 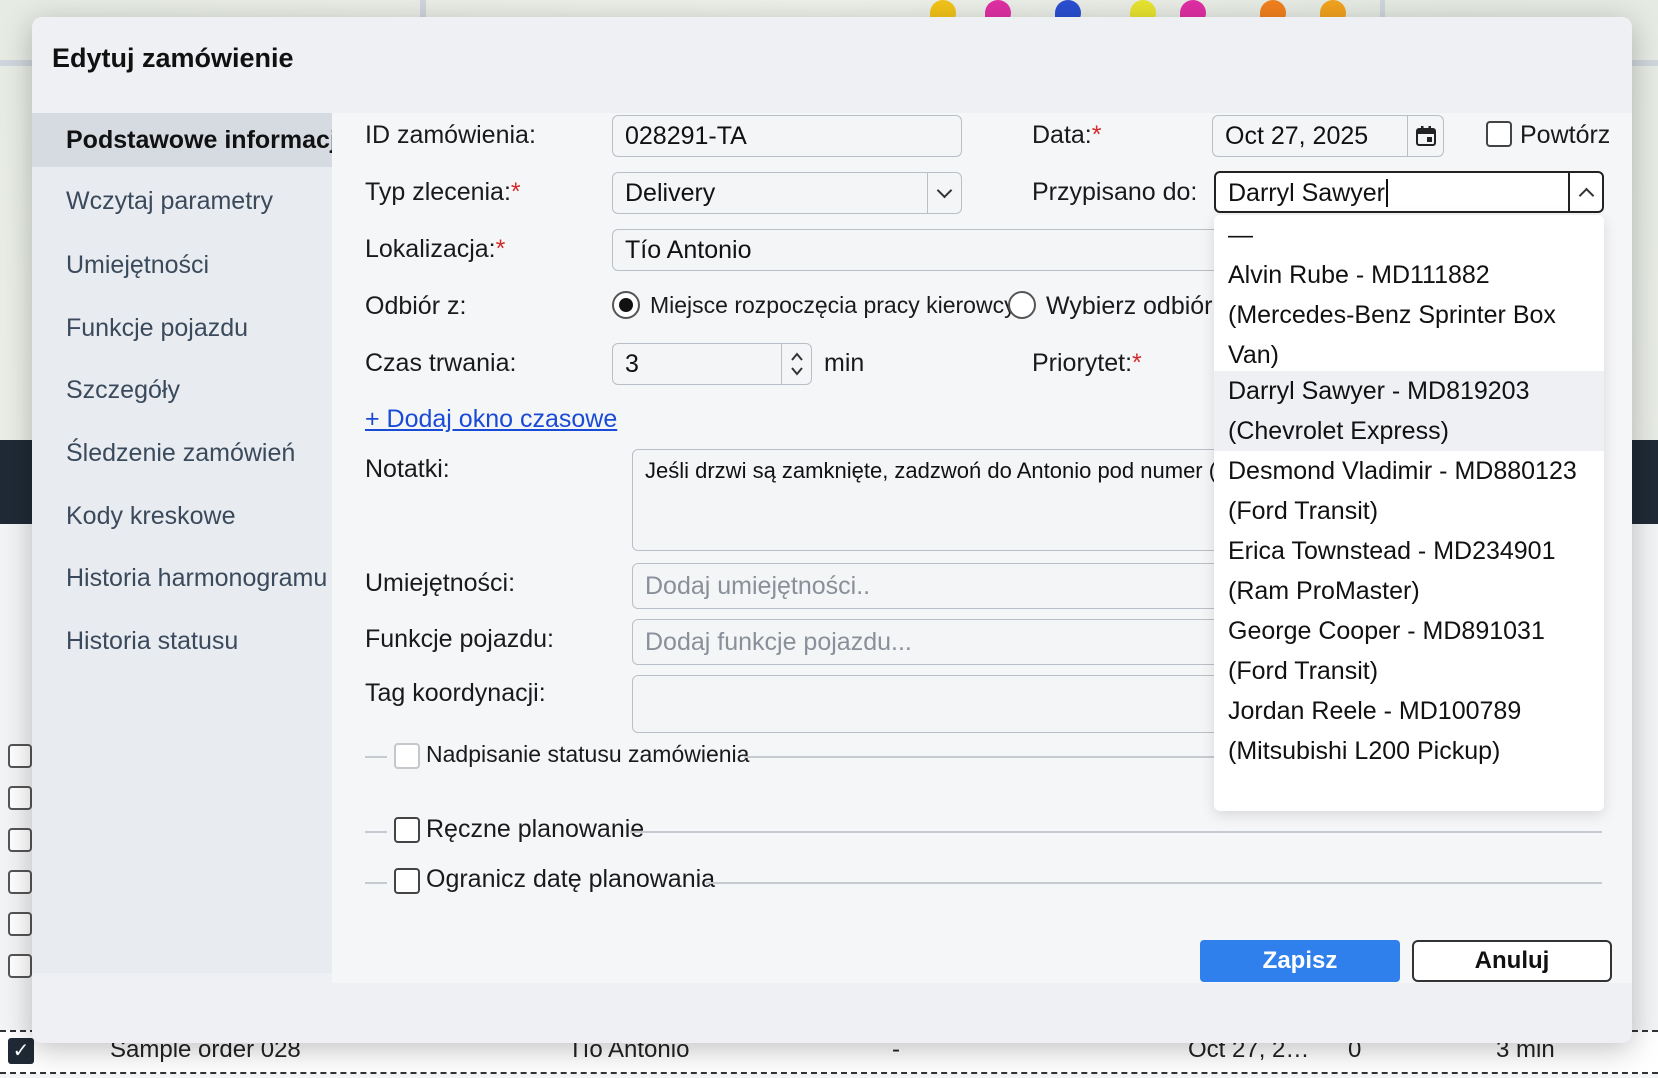 I want to click on pickup-choose-radio, so click(x=1022, y=305).